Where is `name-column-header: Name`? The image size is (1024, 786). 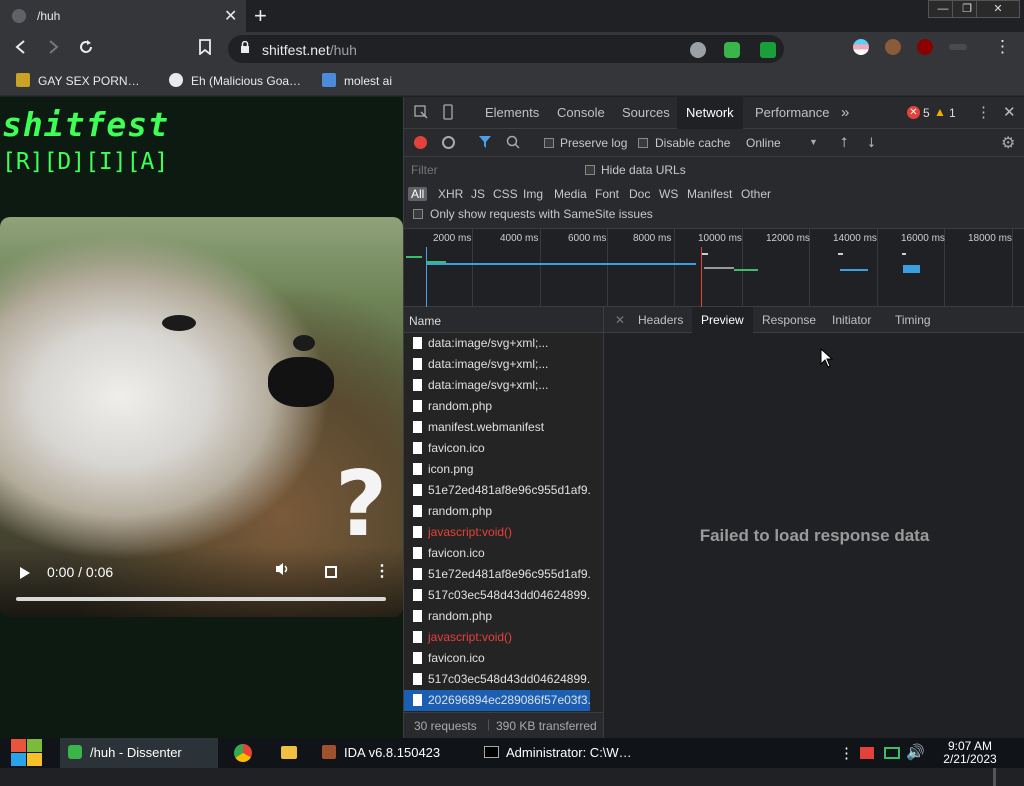
name-column-header: Name is located at coordinates (504, 320).